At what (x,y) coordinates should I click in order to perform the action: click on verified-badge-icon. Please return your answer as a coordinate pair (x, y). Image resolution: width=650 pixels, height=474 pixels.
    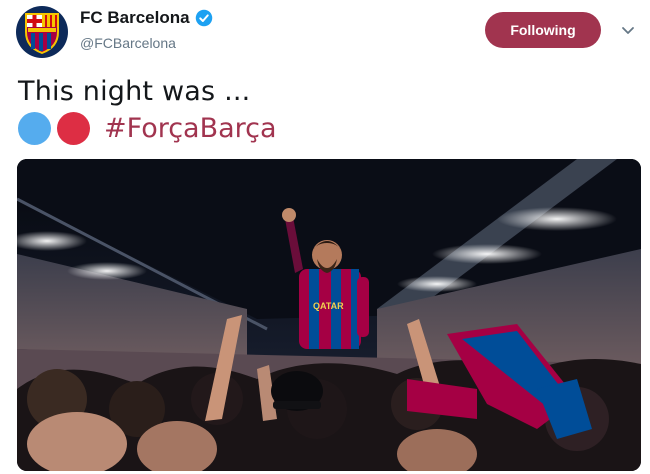
    Looking at the image, I should click on (203, 18).